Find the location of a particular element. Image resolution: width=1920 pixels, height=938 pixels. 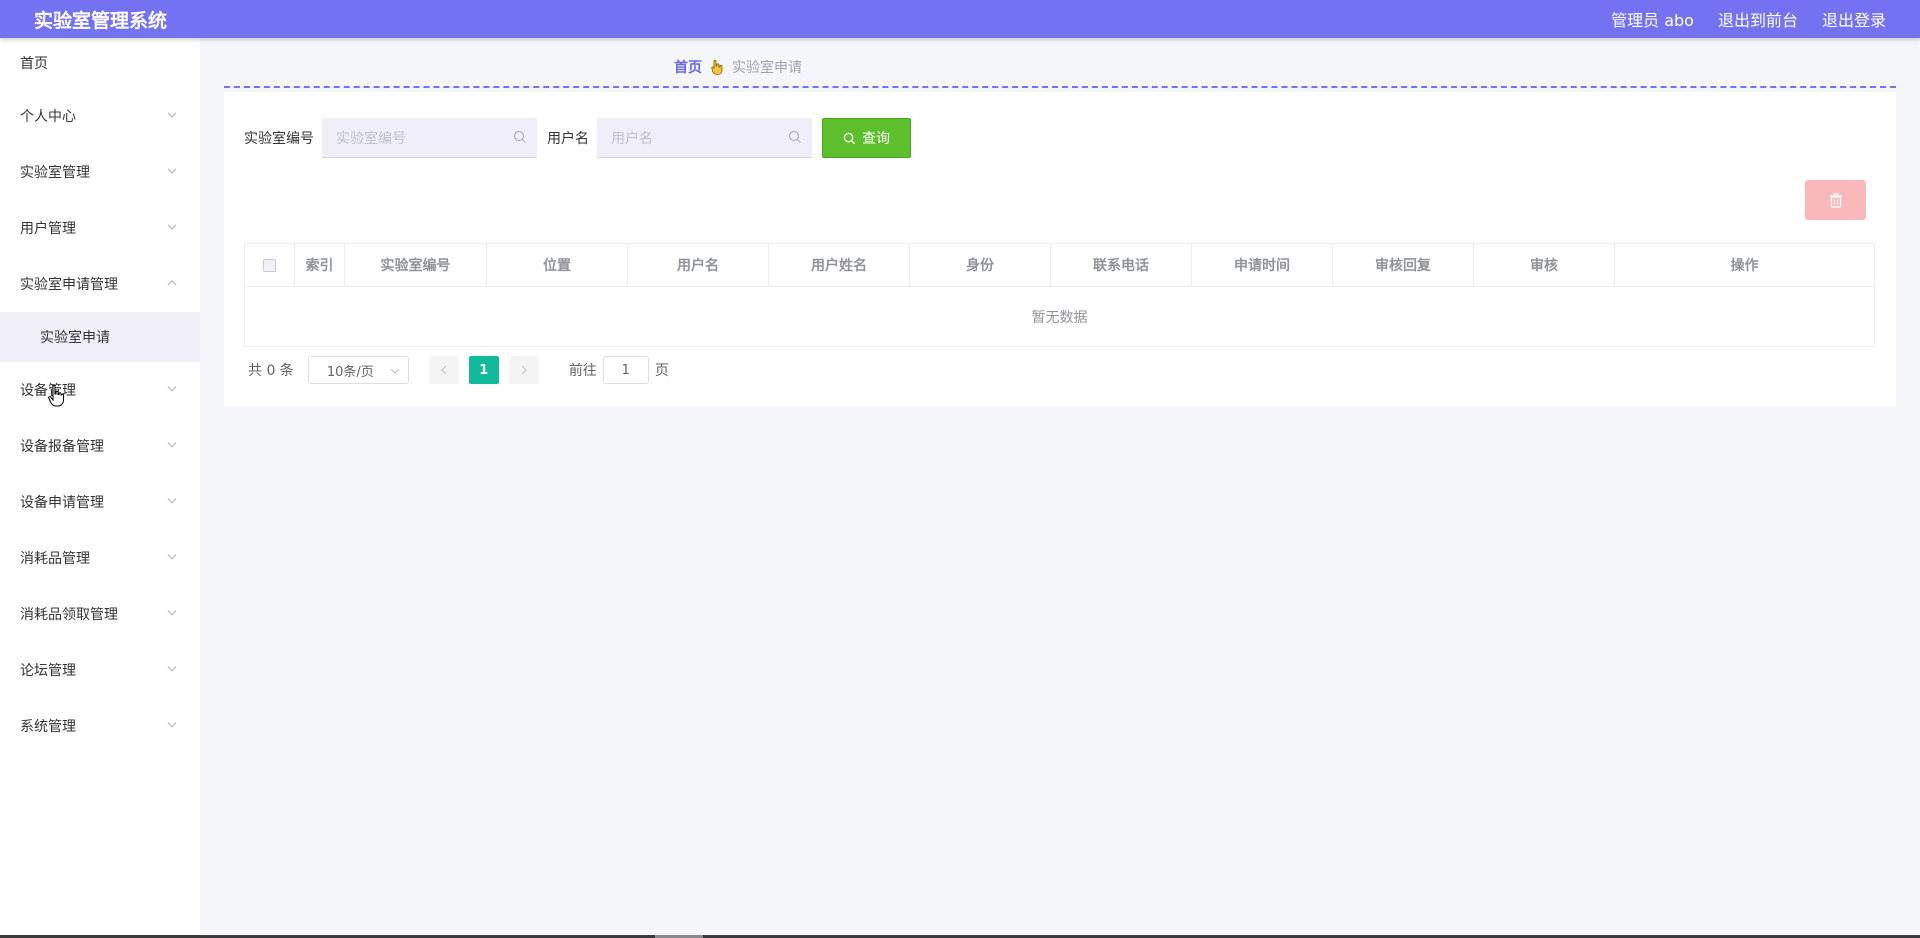

lab-no-input: 实验室编号 is located at coordinates (429, 138).